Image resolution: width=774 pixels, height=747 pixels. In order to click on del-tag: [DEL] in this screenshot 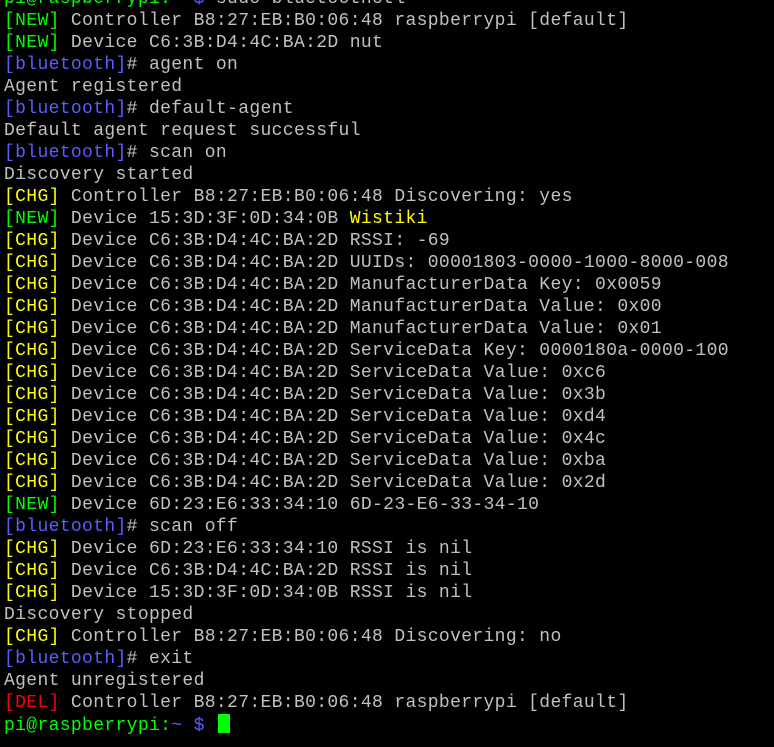, I will do `click(32, 703)`.